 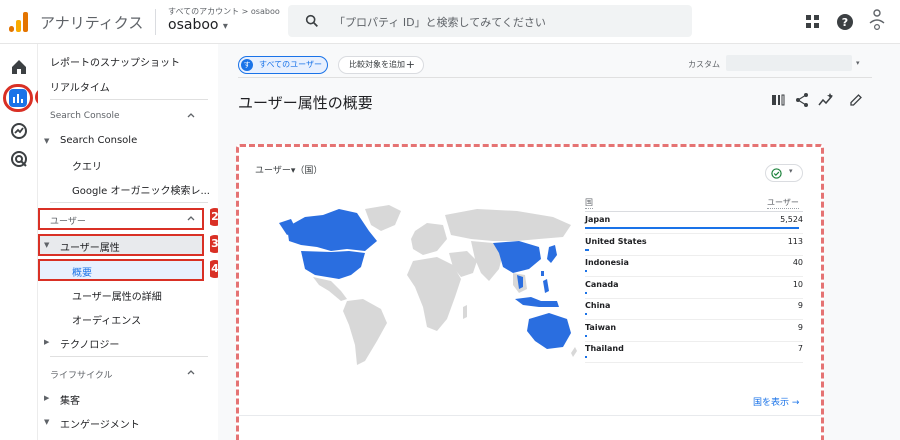 I want to click on map-region-taiwan, so click(x=542, y=273).